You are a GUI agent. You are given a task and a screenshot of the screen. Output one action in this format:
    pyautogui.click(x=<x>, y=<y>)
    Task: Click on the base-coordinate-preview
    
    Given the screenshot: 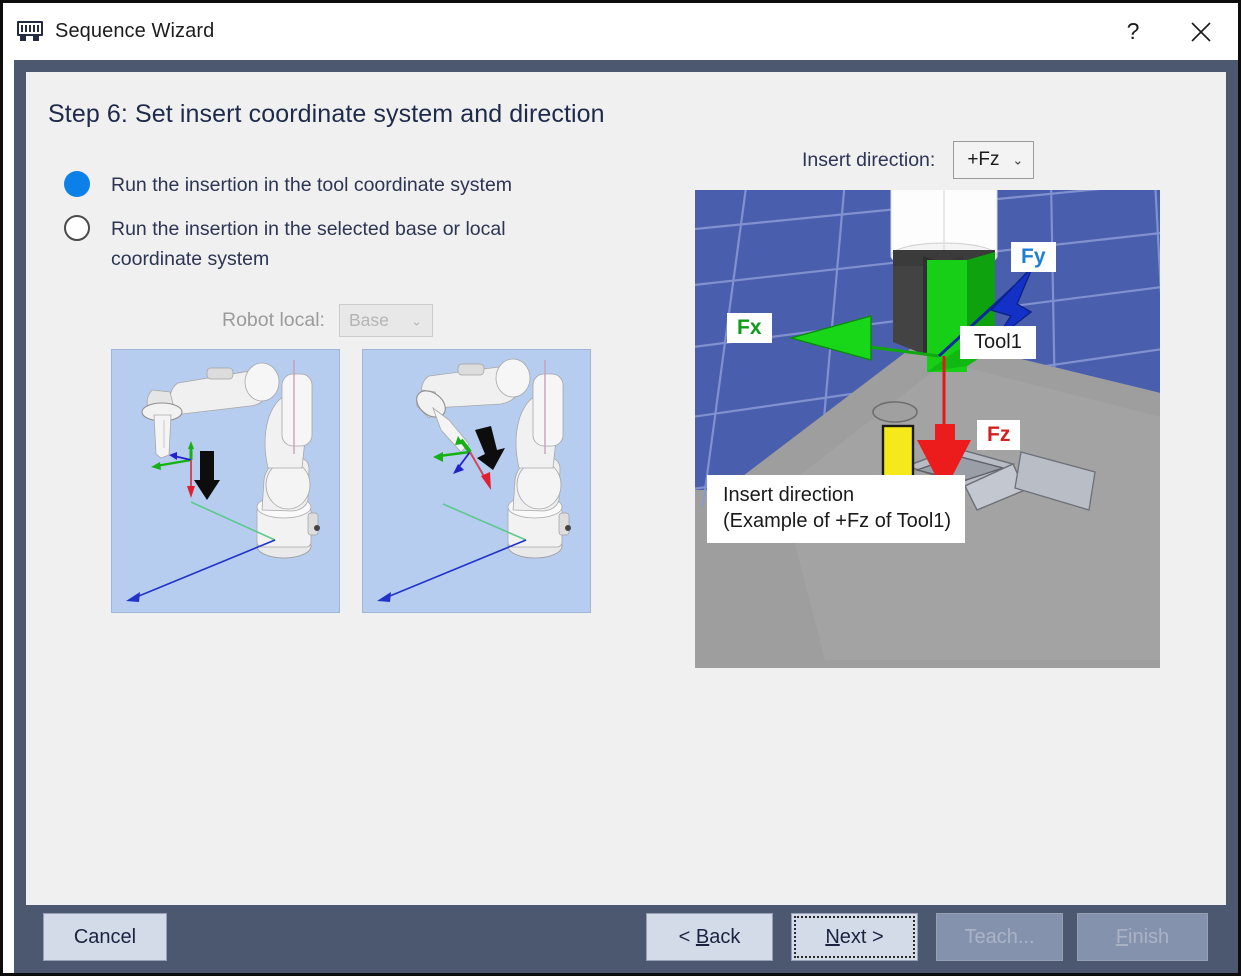 What is the action you would take?
    pyautogui.click(x=476, y=481)
    